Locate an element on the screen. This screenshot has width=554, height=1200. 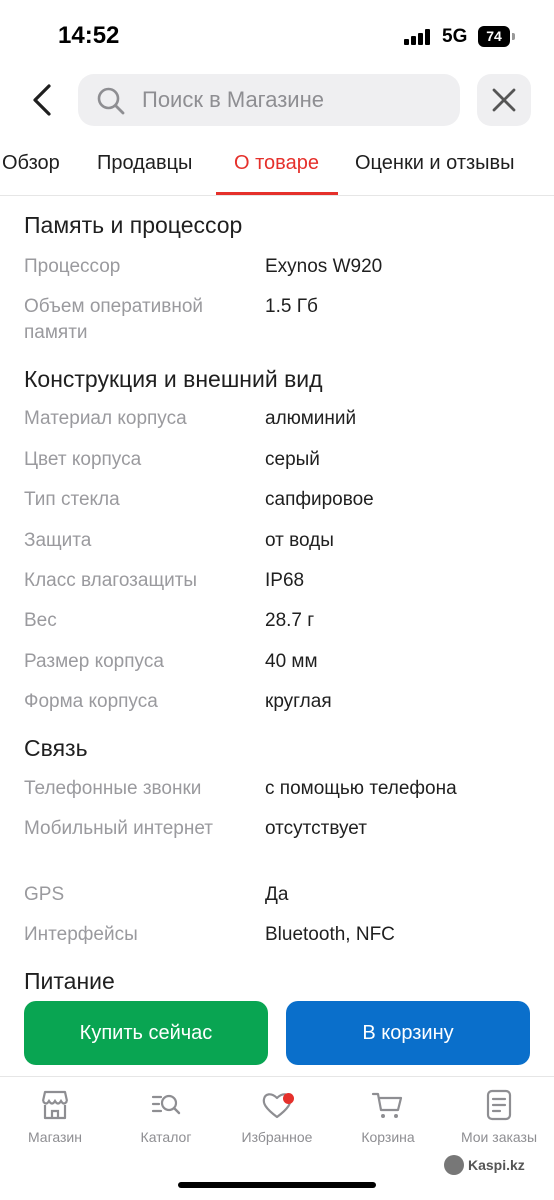
nav-label: Магазин is located at coordinates (54, 1137).